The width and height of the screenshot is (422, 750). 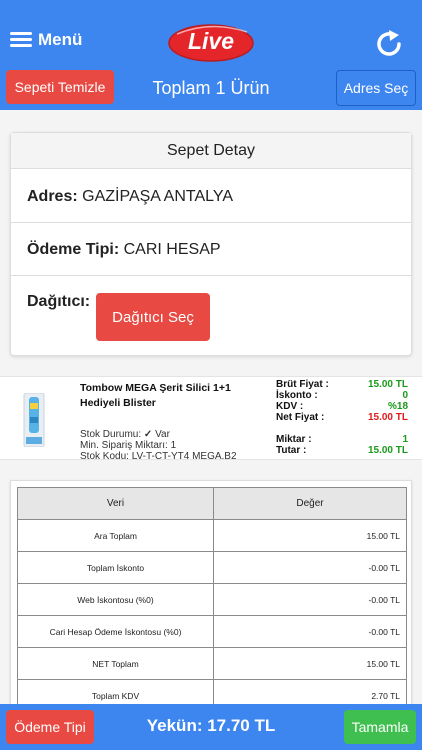 I want to click on vat-value: %18, so click(x=397, y=406).